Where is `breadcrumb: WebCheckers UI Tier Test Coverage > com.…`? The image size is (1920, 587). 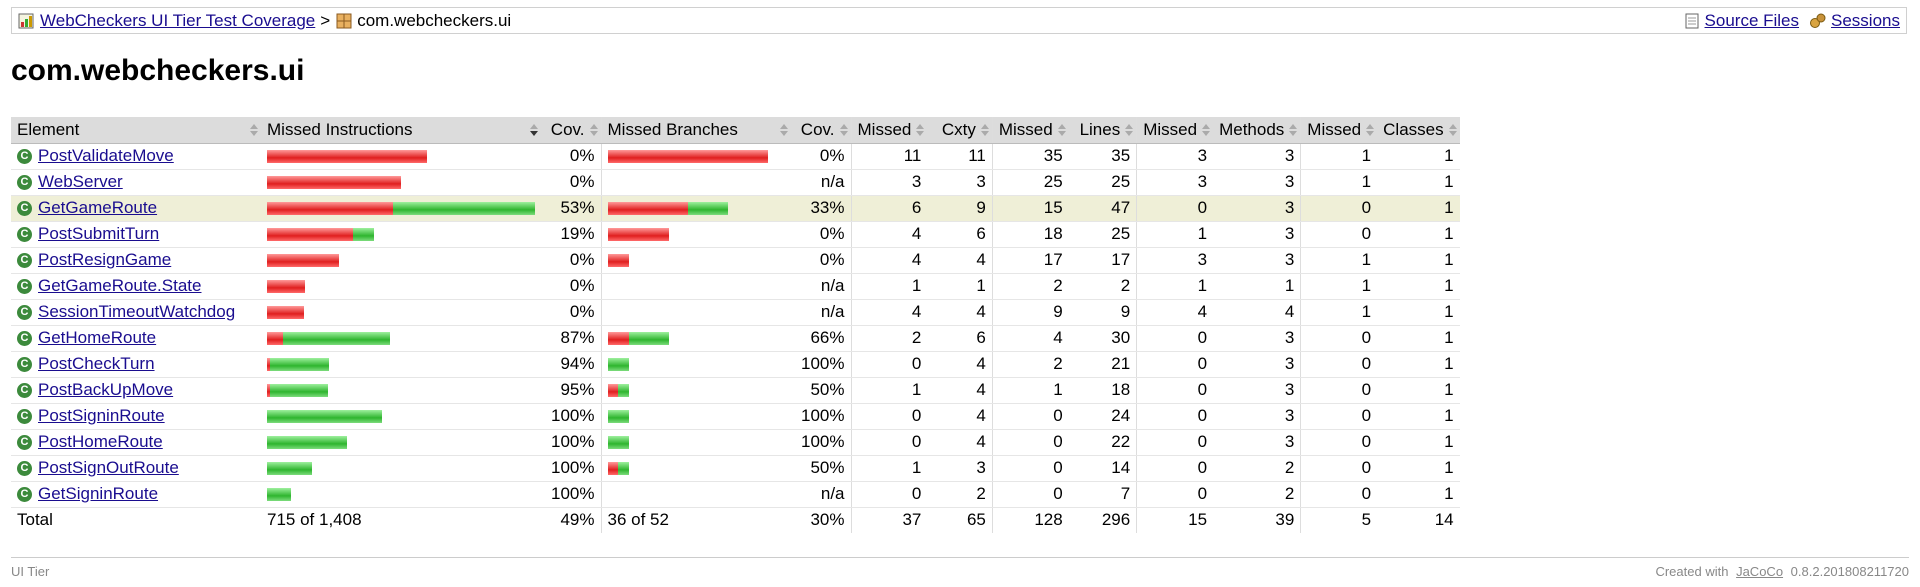 breadcrumb: WebCheckers UI Tier Test Coverage > com.… is located at coordinates (959, 20).